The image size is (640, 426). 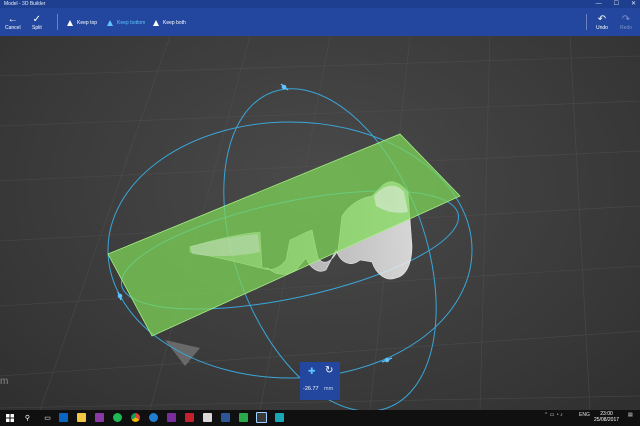 What do you see at coordinates (47, 417) in the screenshot?
I see `task-view-icon: ▭` at bounding box center [47, 417].